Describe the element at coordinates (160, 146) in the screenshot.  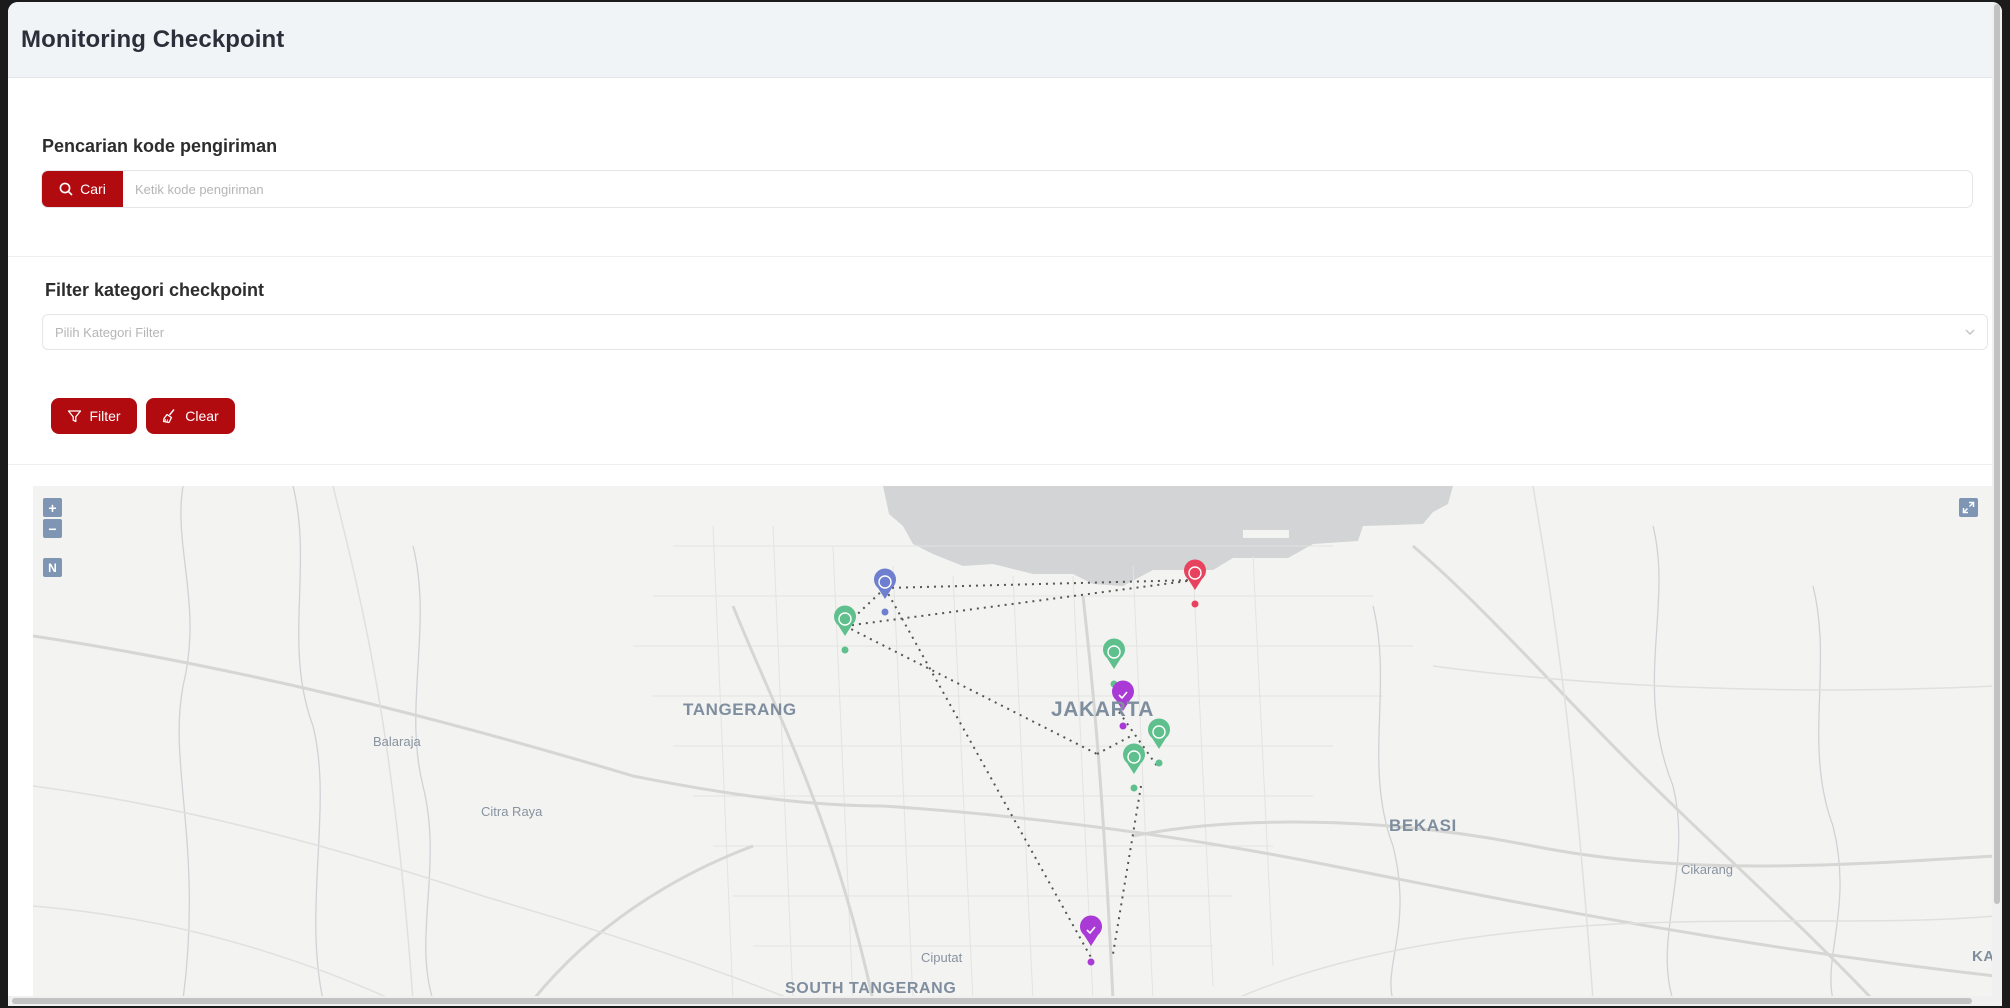
I see `search-label: Pencarian kode pengiriman` at that location.